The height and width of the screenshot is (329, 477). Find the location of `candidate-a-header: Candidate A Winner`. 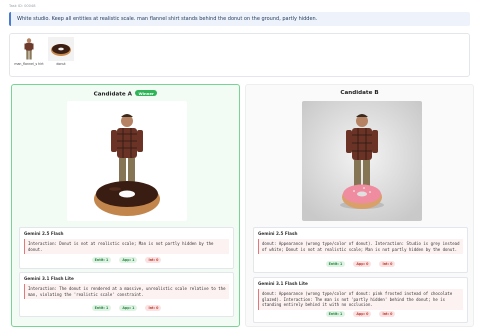

candidate-a-header: Candidate A Winner is located at coordinates (125, 94).